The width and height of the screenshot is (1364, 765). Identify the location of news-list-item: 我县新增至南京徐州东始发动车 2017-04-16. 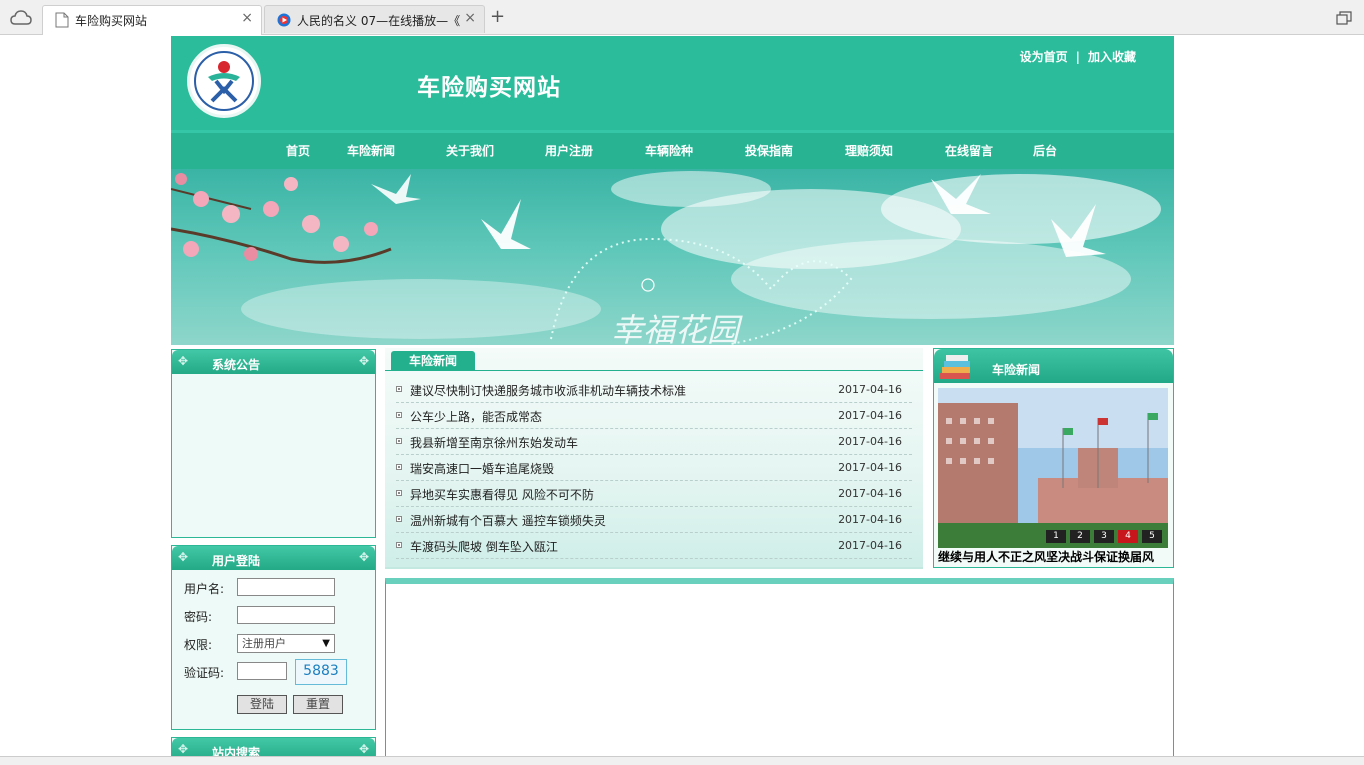
(654, 441).